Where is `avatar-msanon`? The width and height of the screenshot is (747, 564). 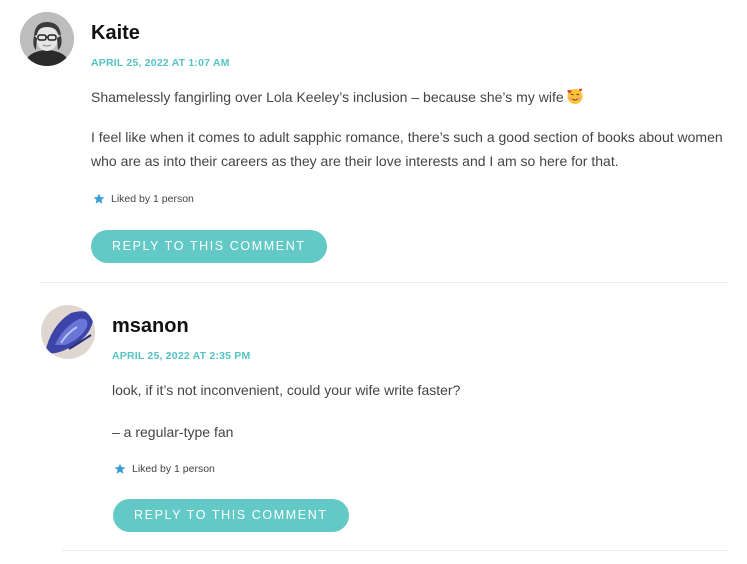
avatar-msanon is located at coordinates (68, 332).